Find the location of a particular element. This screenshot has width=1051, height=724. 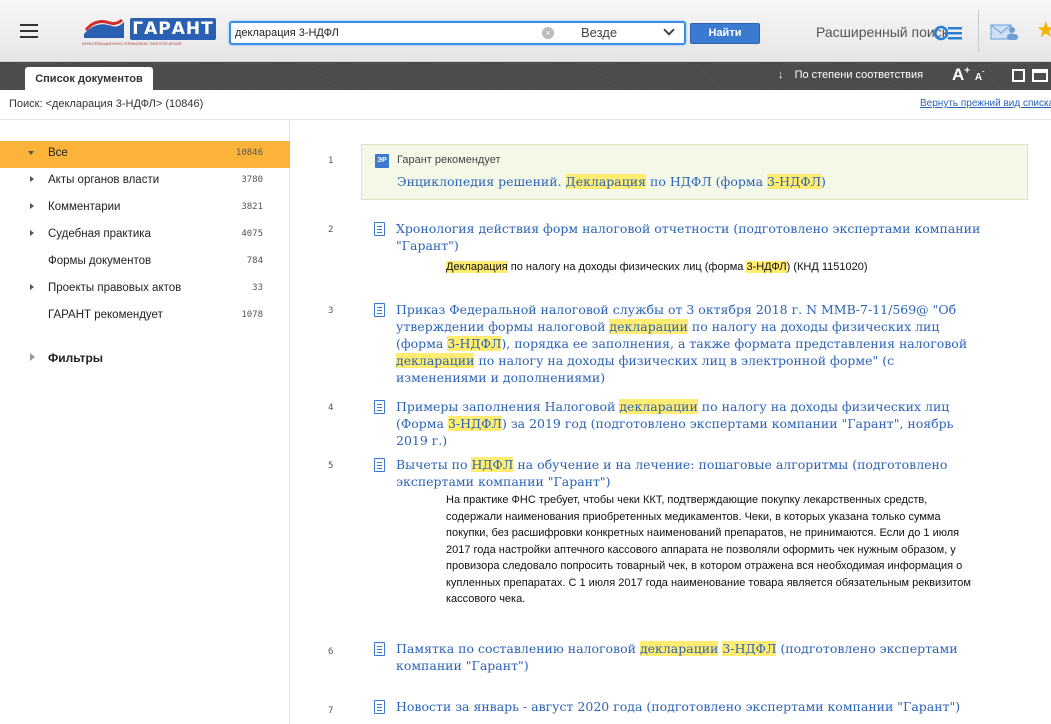

scope-select: Везде is located at coordinates (625, 33).